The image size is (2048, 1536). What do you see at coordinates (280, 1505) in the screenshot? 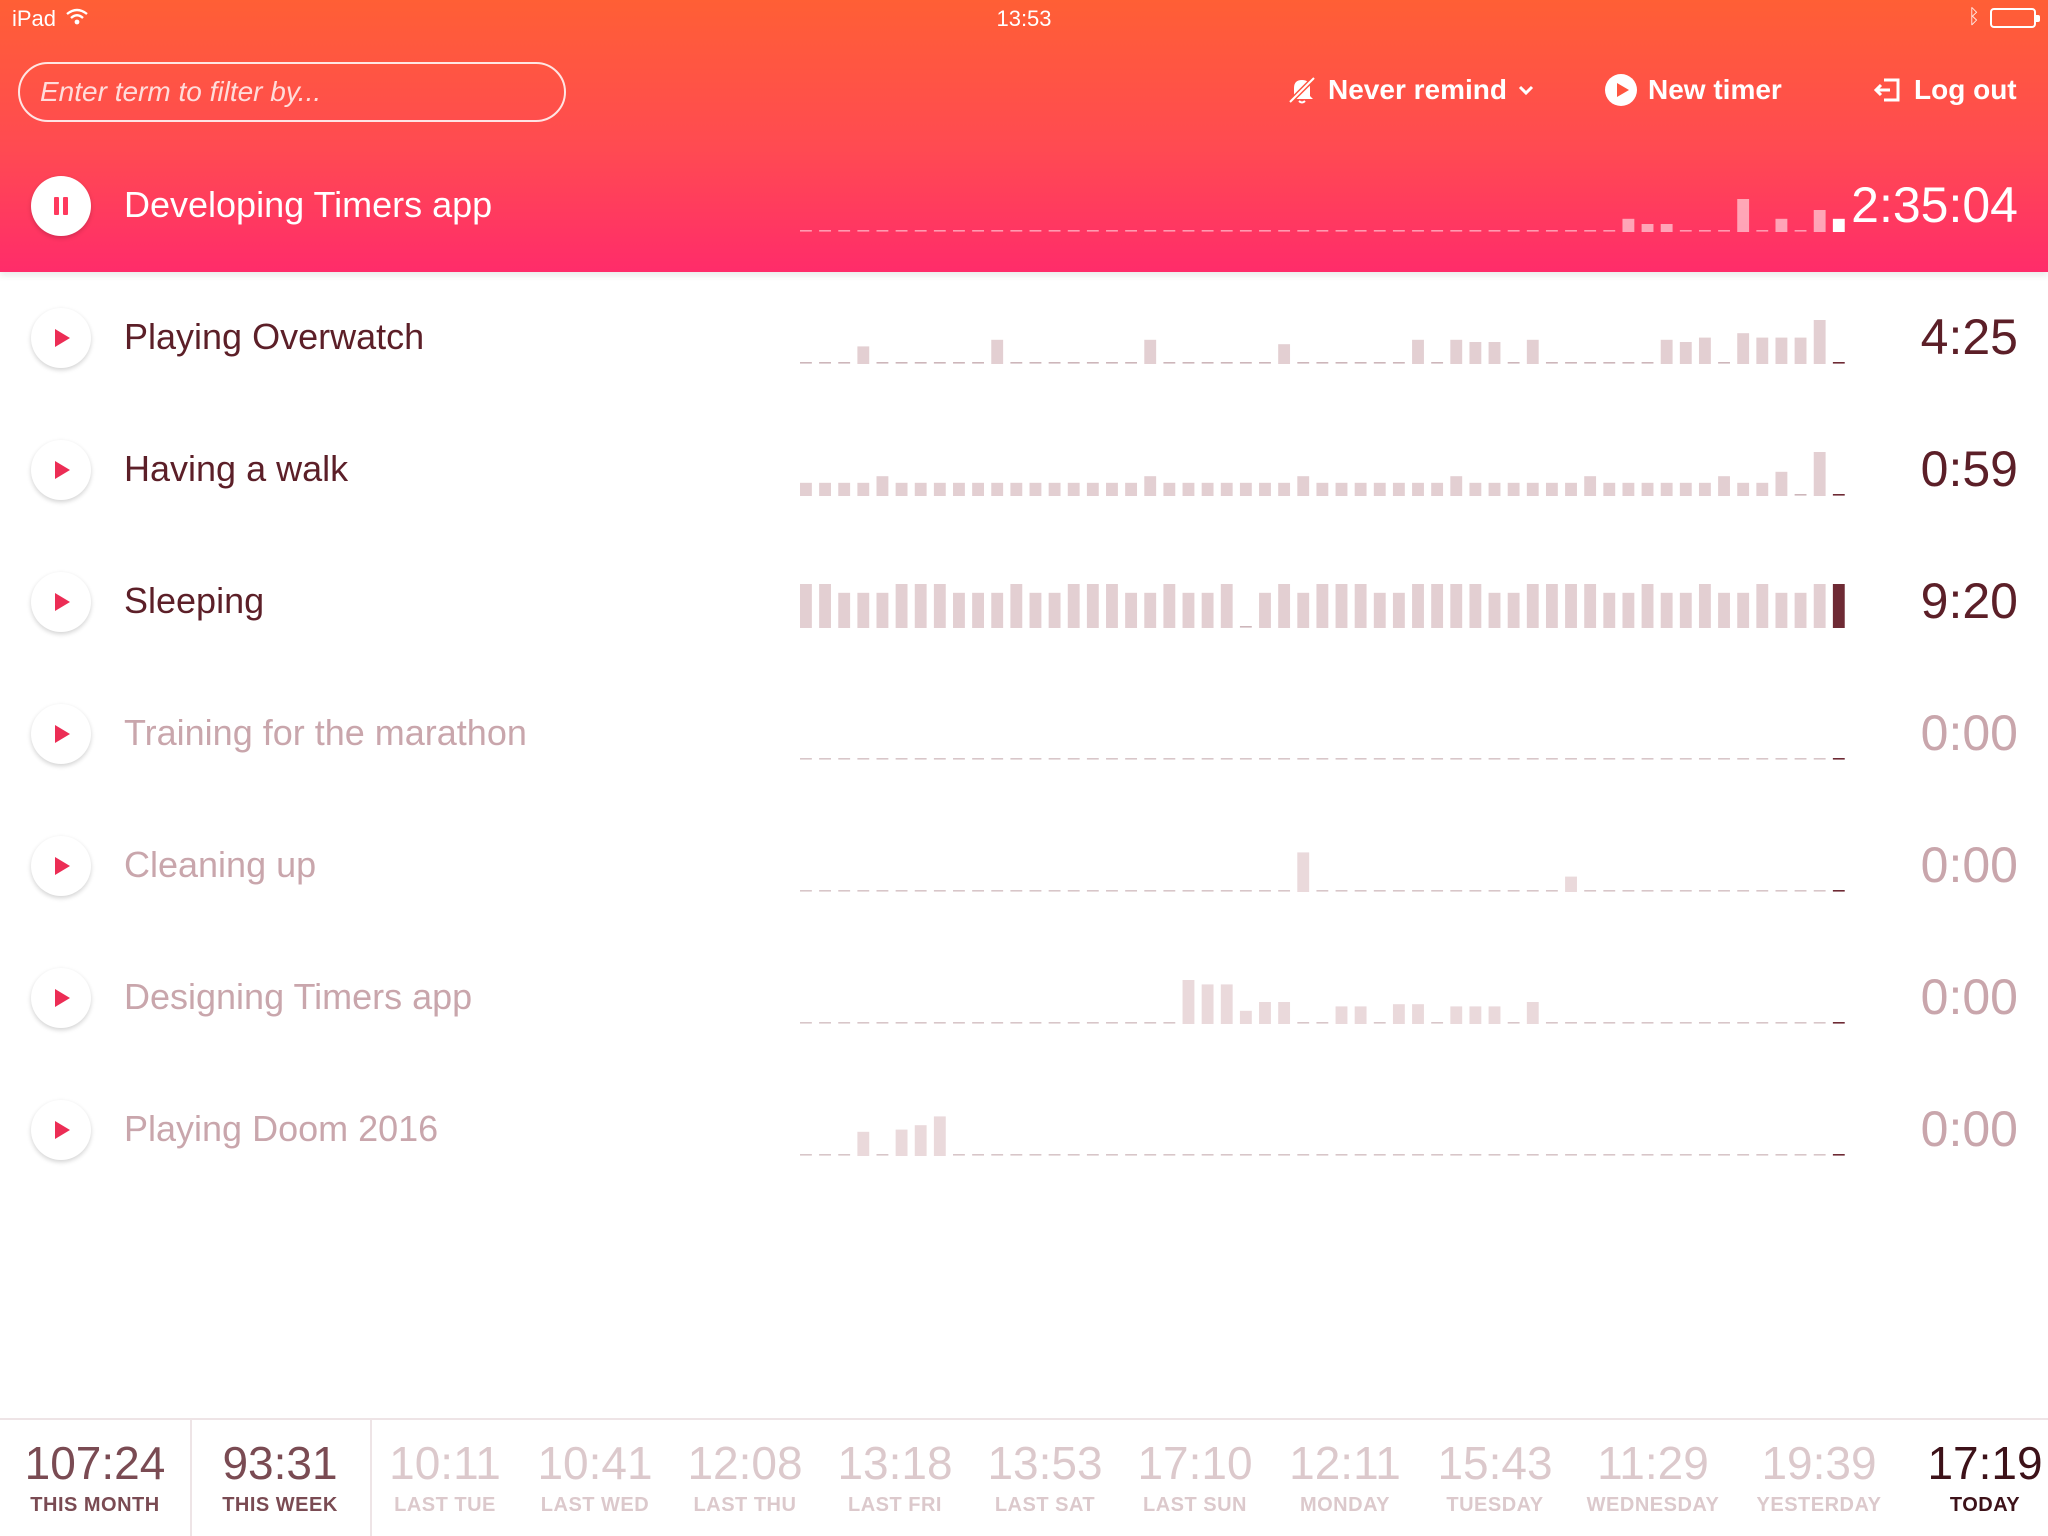
I see `summary-label: THIS WEEK` at bounding box center [280, 1505].